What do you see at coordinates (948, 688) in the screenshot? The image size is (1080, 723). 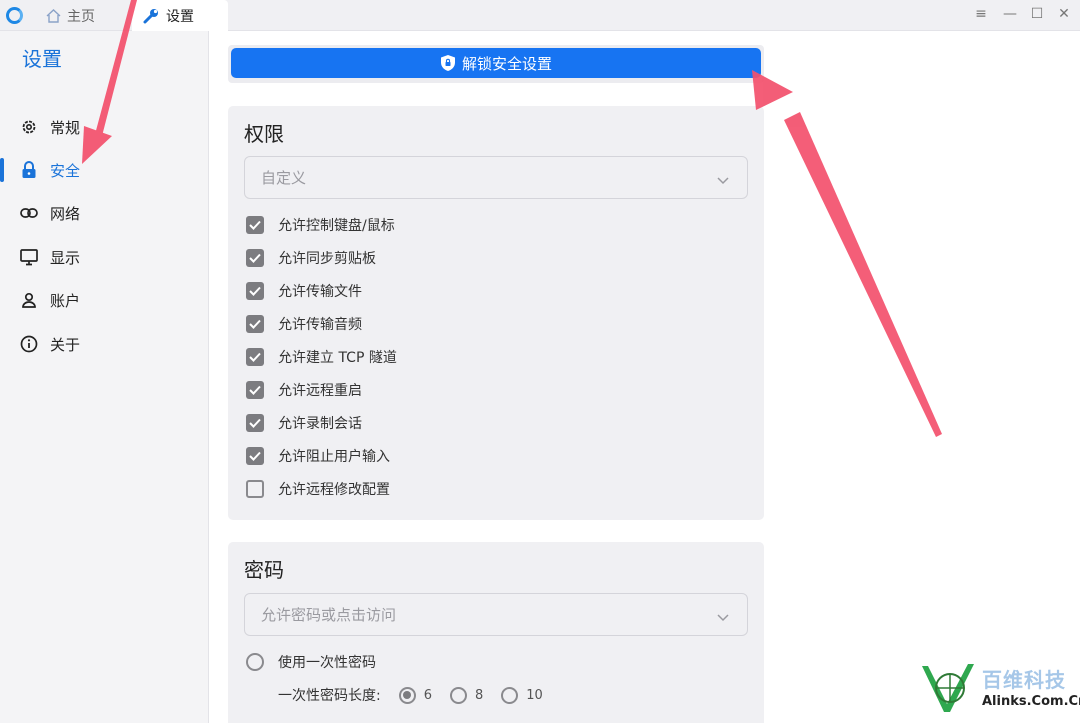 I see `watermark-logo-icon` at bounding box center [948, 688].